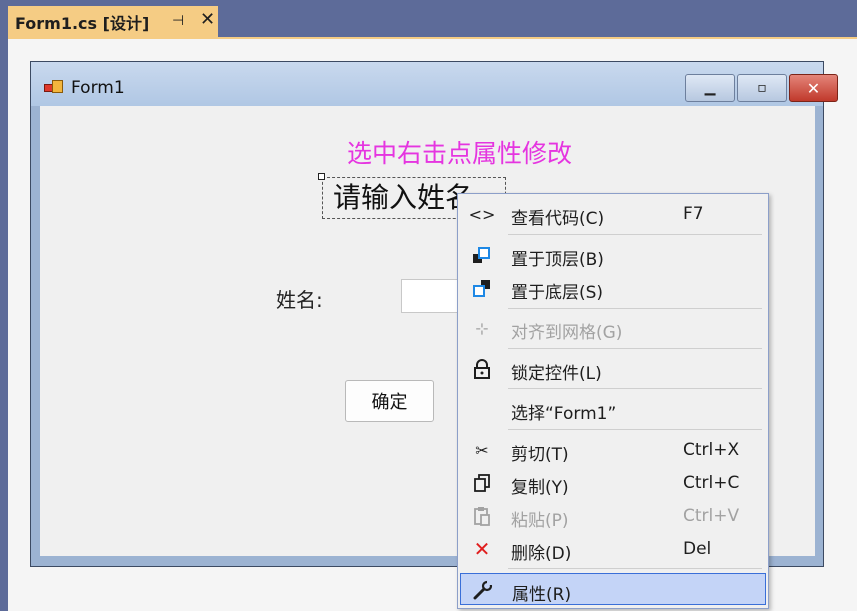  Describe the element at coordinates (557, 293) in the screenshot. I see `menu-item-label: 置于底层(S)` at that location.